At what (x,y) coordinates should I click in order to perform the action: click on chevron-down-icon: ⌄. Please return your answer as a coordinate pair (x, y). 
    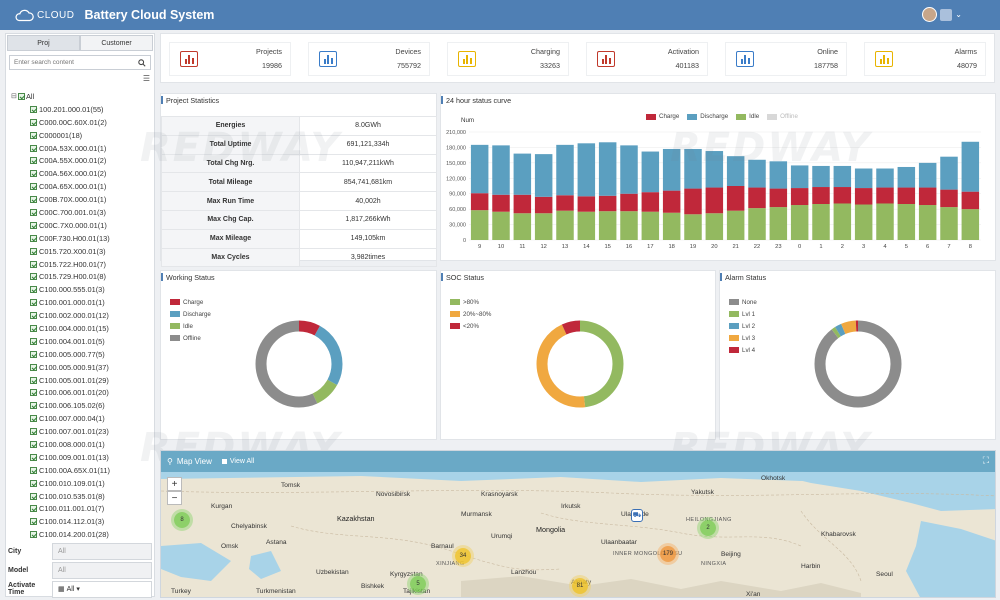
    Looking at the image, I should click on (958, 14).